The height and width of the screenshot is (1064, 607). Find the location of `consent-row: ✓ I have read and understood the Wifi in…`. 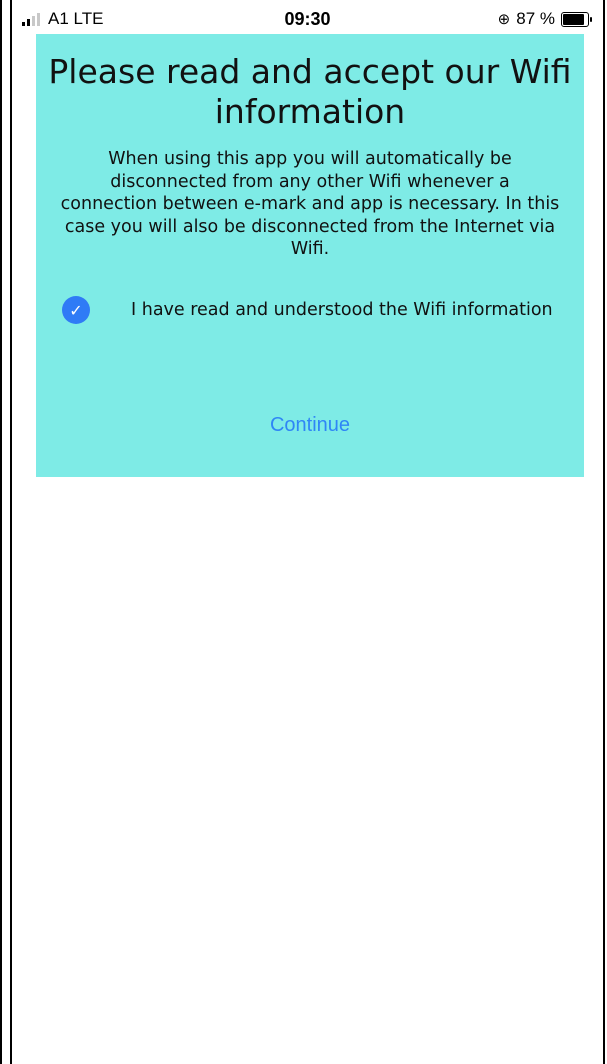

consent-row: ✓ I have read and understood the Wifi in… is located at coordinates (311, 310).